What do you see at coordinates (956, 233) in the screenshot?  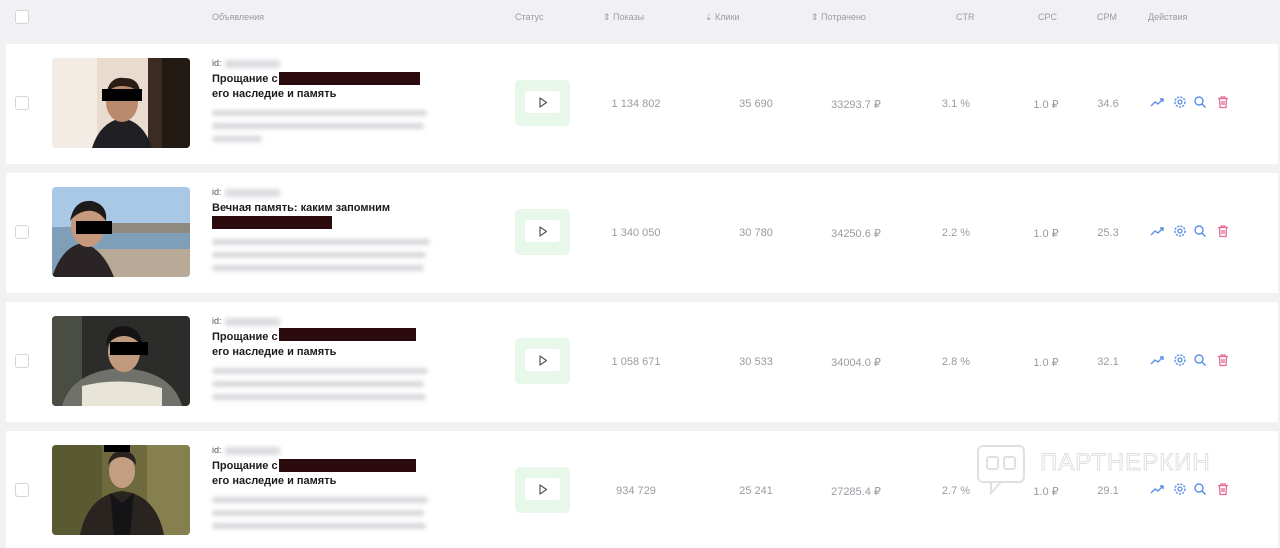 I see `ctr-value: 2.2 %` at bounding box center [956, 233].